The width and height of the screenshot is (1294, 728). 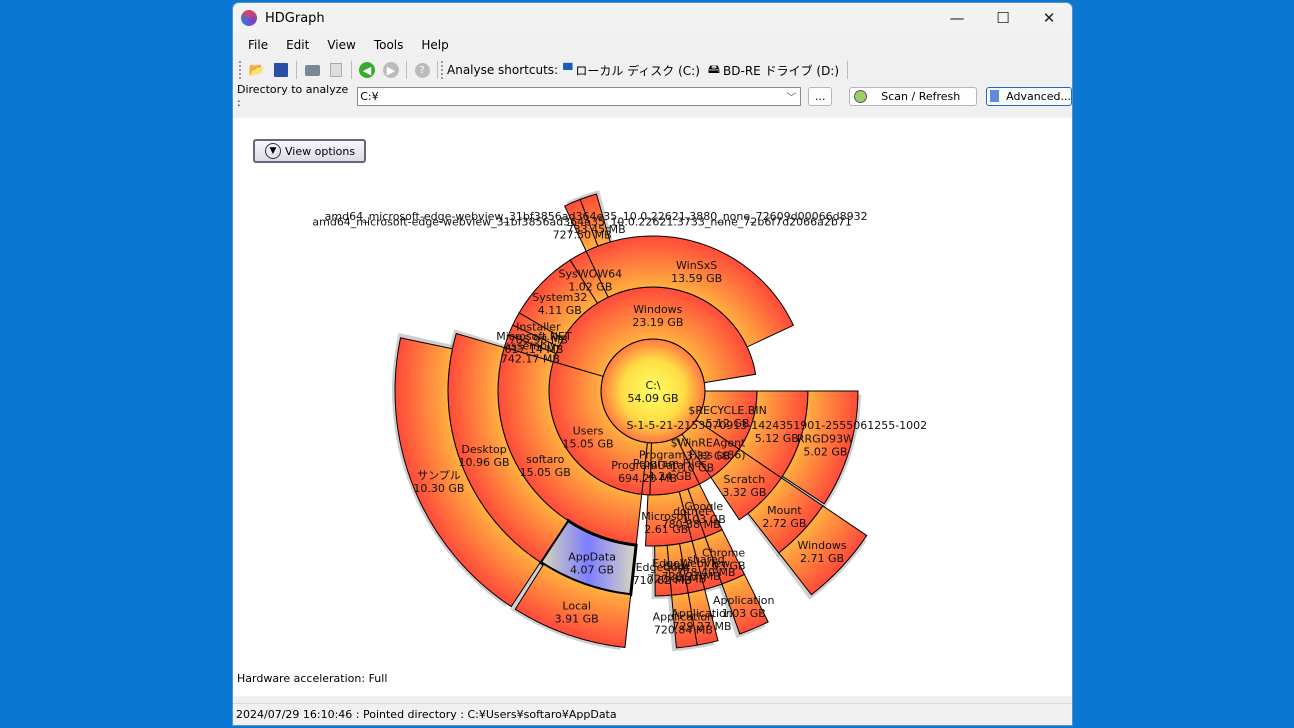 I want to click on directory-input: C:¥ ﹀, so click(x=579, y=96).